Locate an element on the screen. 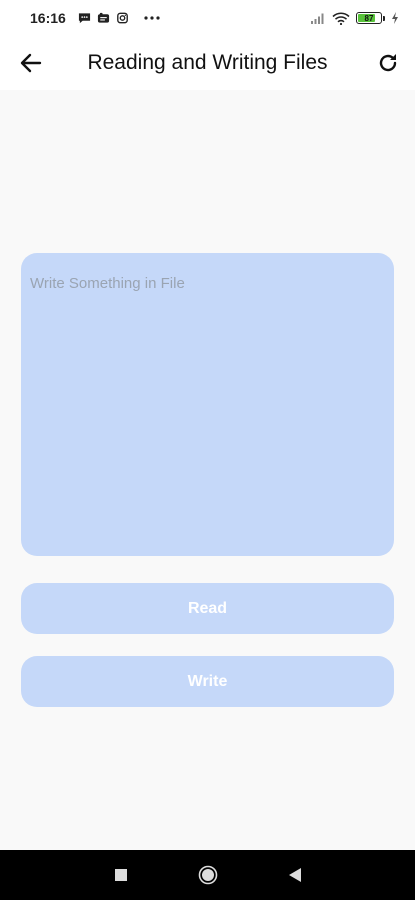 The width and height of the screenshot is (415, 900). home-button is located at coordinates (208, 875).